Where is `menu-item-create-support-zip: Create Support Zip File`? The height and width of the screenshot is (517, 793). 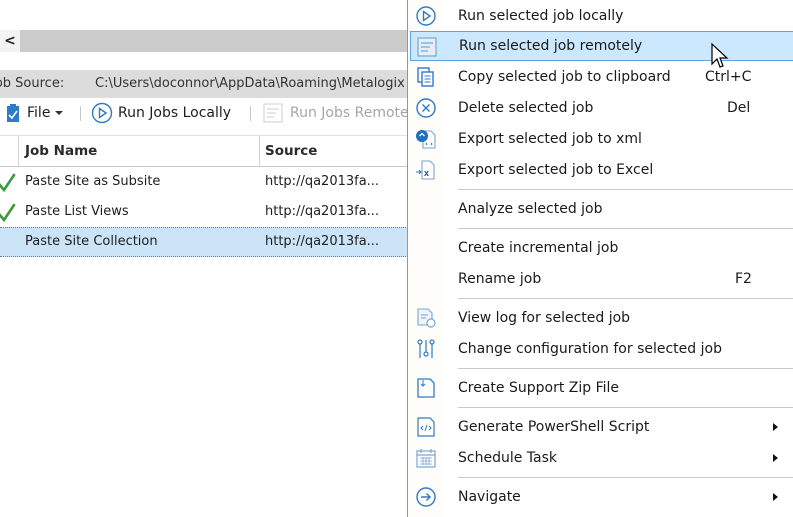 menu-item-create-support-zip: Create Support Zip File is located at coordinates (601, 388).